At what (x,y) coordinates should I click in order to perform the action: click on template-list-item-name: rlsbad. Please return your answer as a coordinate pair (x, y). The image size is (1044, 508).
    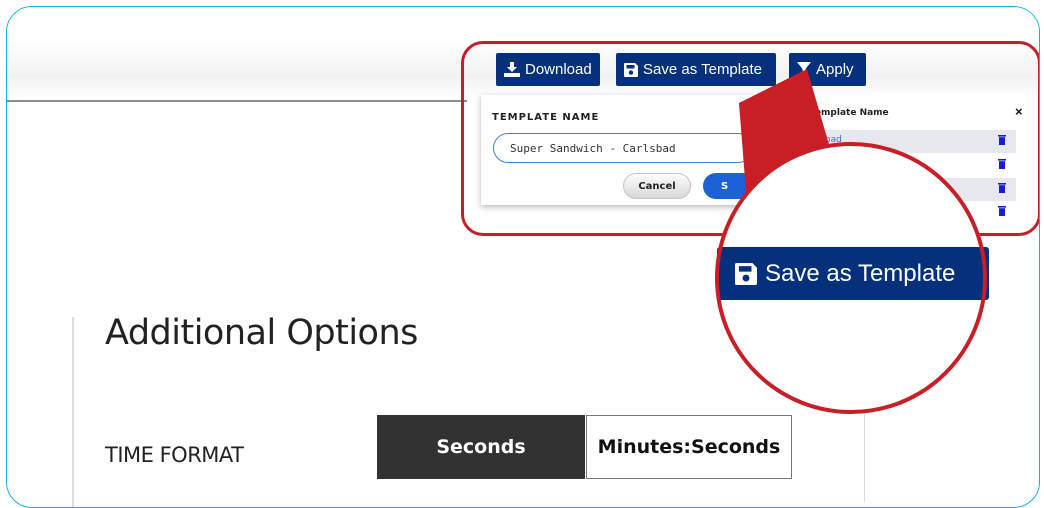
    Looking at the image, I should click on (828, 140).